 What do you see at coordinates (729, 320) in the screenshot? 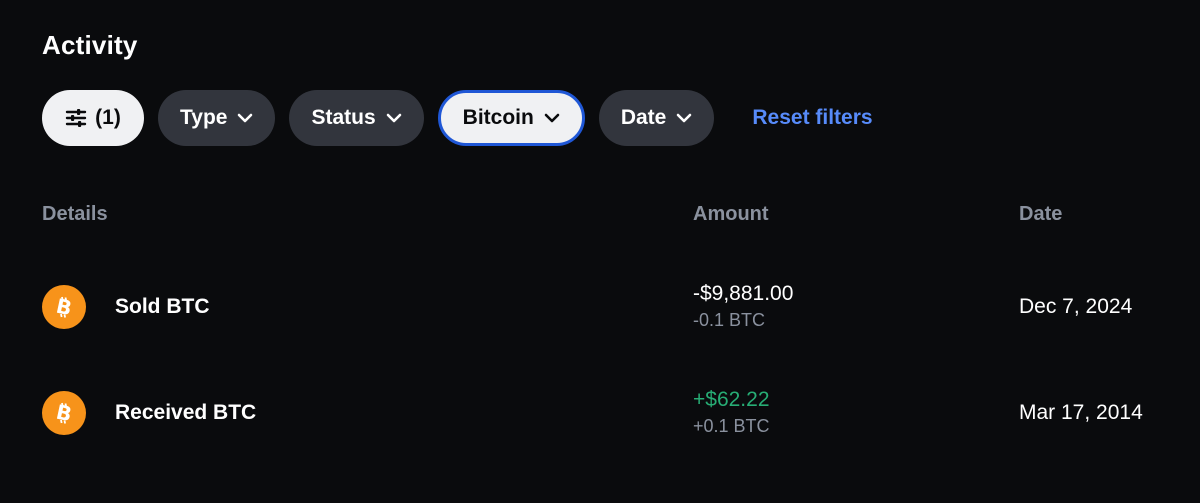
I see `crypto-amount: -0.1 BTC` at bounding box center [729, 320].